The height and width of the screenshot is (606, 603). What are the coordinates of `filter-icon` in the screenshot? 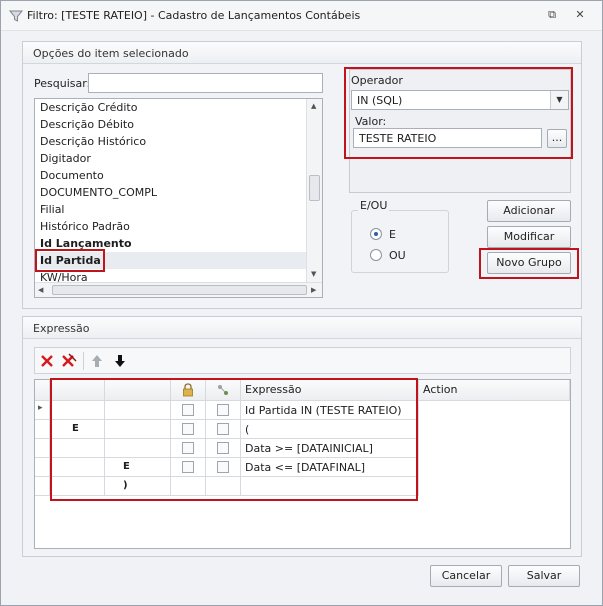 It's located at (16, 16).